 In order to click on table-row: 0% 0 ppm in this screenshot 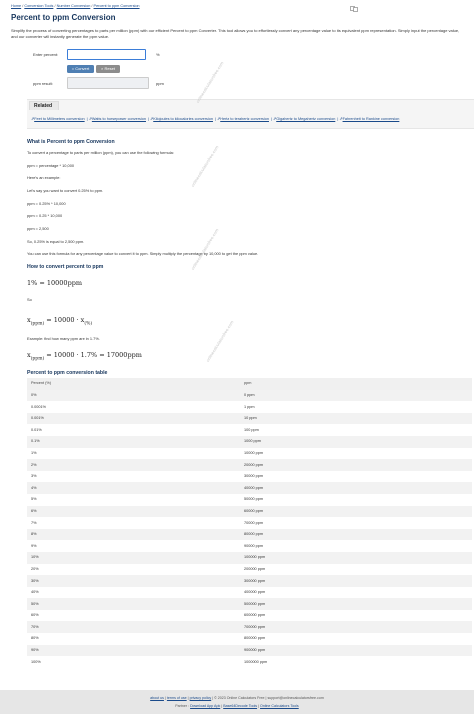, I will do `click(249, 395)`.